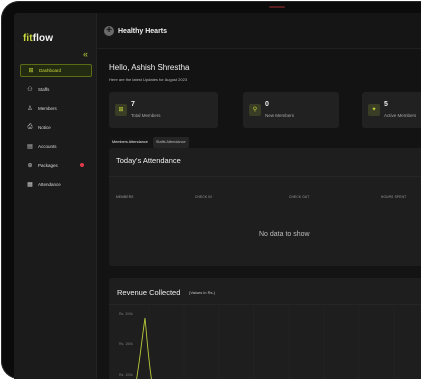 Image resolution: width=421 pixels, height=382 pixels. I want to click on stat-value: 5, so click(386, 104).